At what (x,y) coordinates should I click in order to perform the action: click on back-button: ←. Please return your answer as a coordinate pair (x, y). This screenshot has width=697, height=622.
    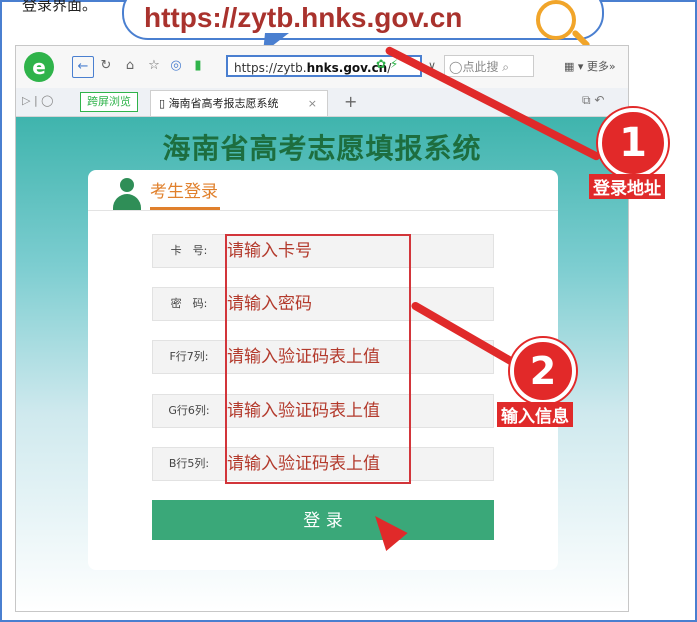
    Looking at the image, I should click on (83, 67).